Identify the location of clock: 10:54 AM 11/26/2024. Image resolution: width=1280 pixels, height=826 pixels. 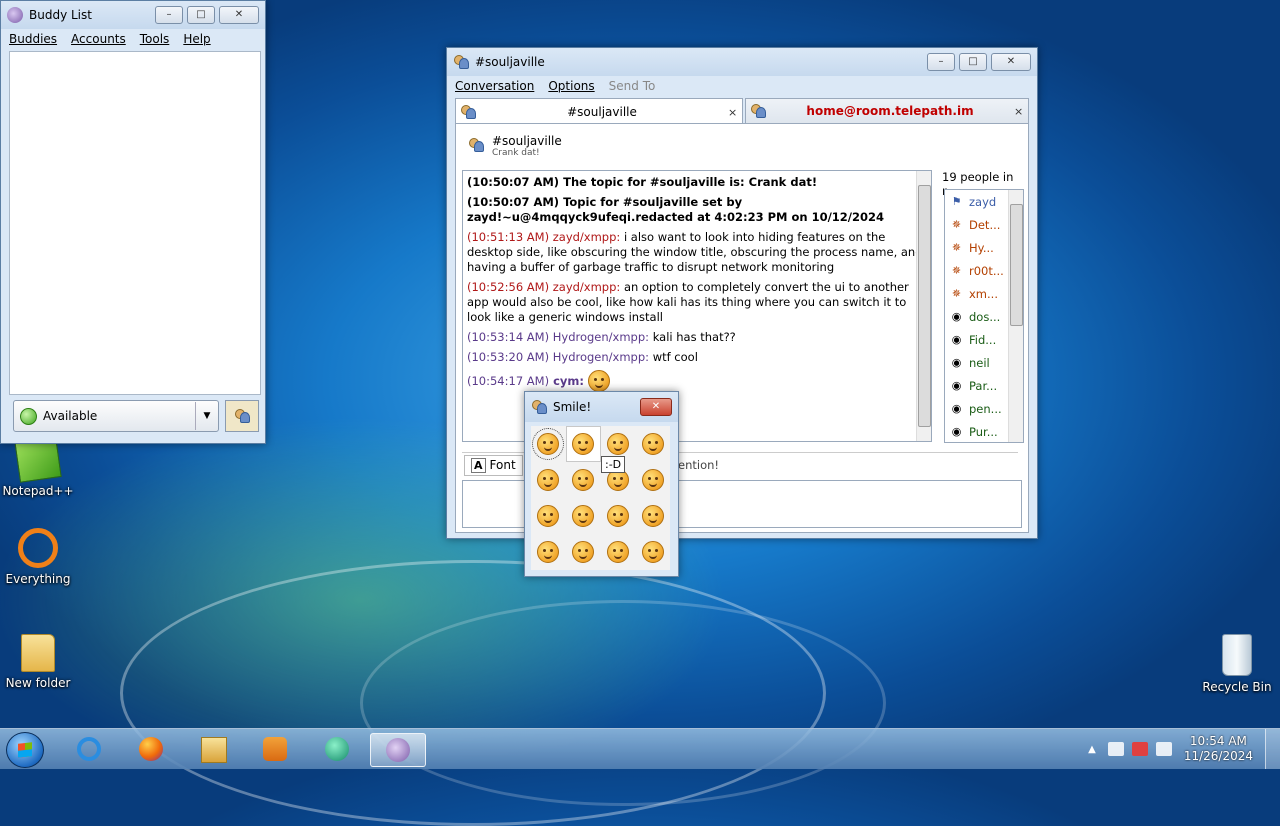
(1218, 749).